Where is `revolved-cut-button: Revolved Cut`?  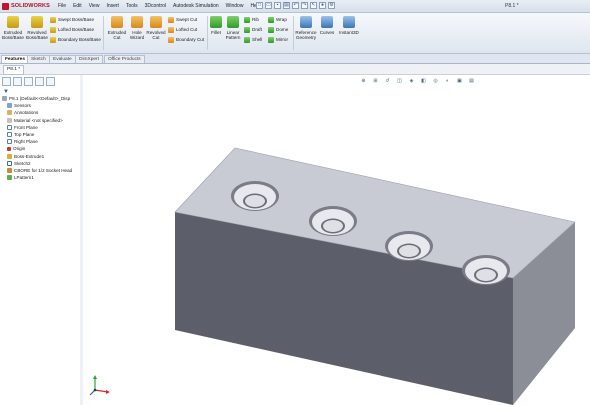 revolved-cut-button: Revolved Cut is located at coordinates (156, 28).